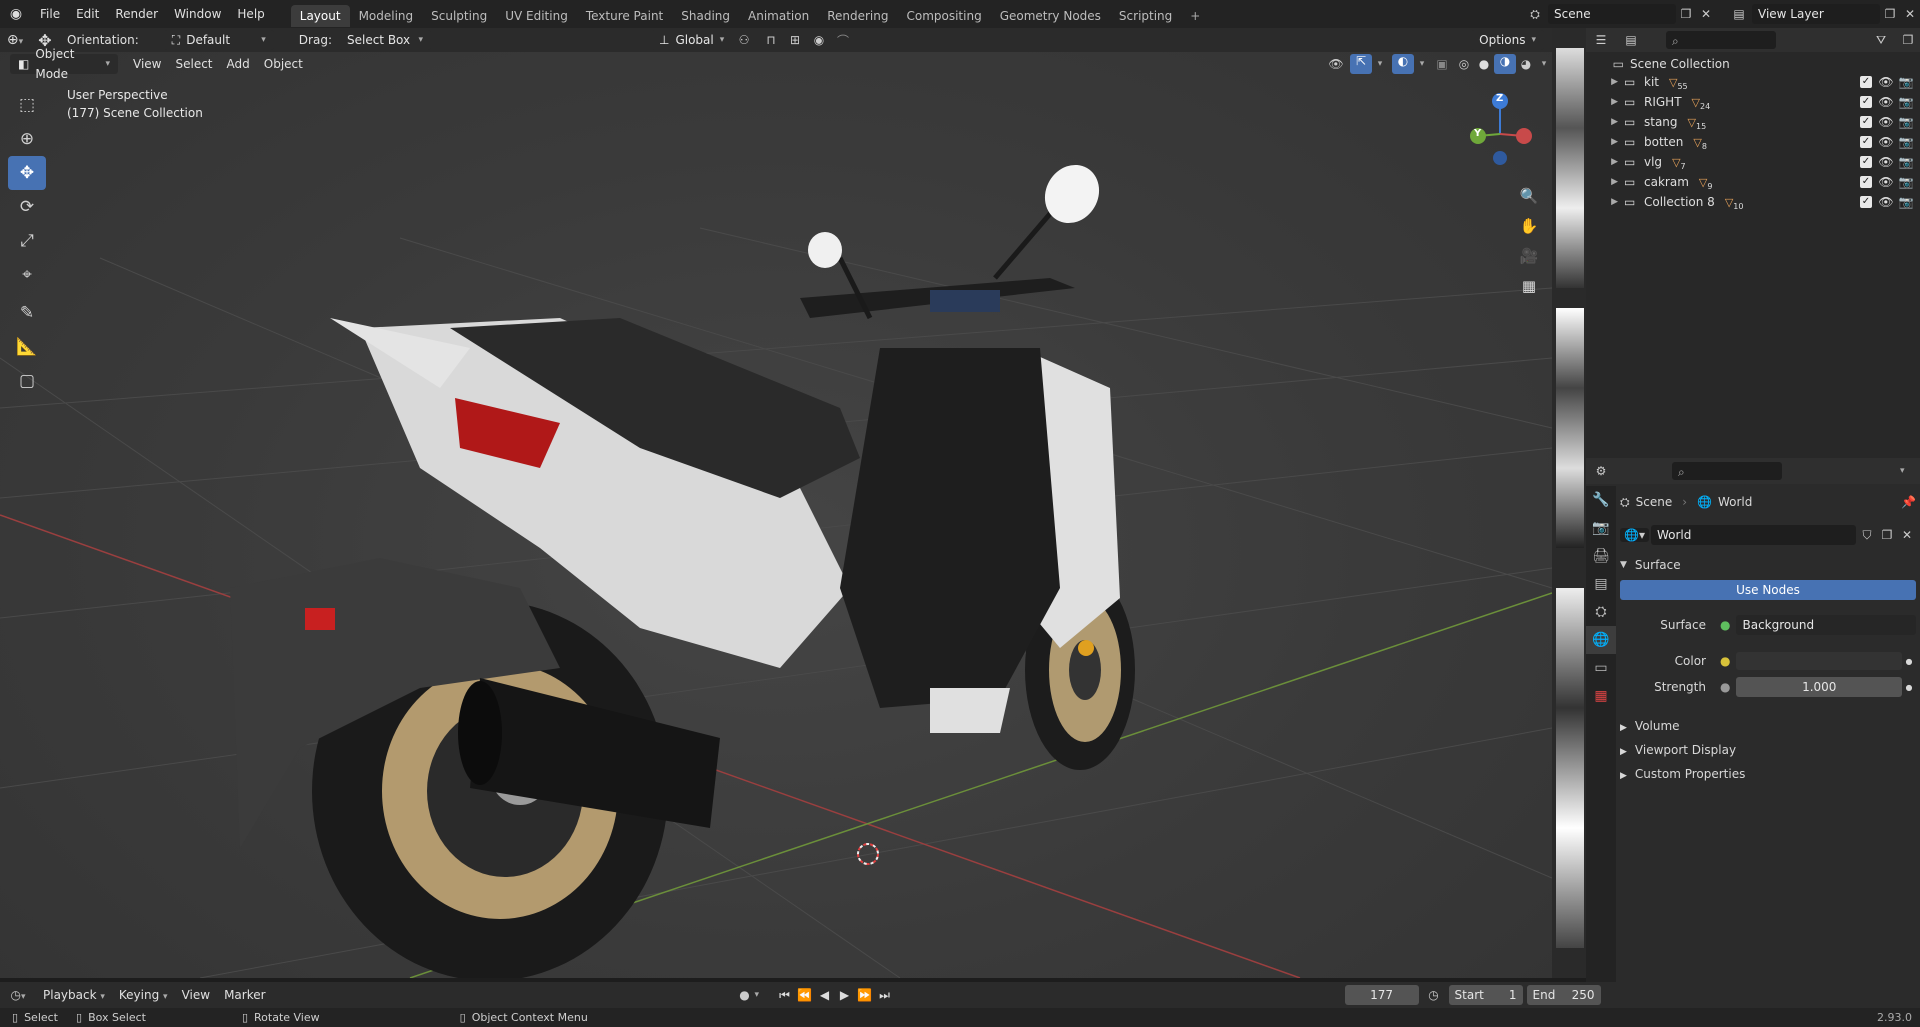 The width and height of the screenshot is (1920, 1027). I want to click on outliner-item: ▶ ▭ vlg ▽ 7 ✓ 👁 📷, so click(1753, 162).